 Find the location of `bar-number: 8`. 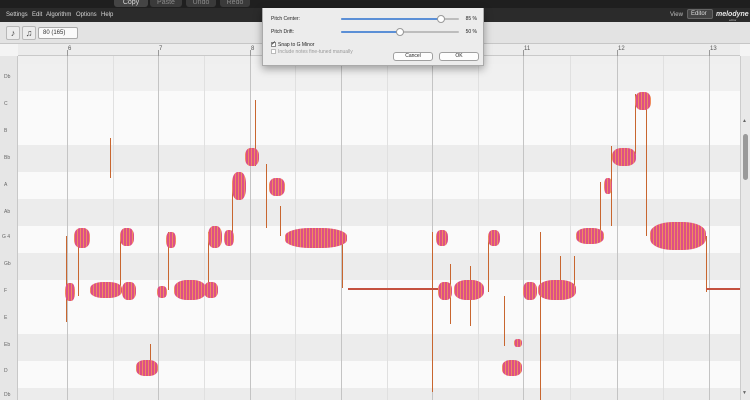

bar-number: 8 is located at coordinates (253, 49).